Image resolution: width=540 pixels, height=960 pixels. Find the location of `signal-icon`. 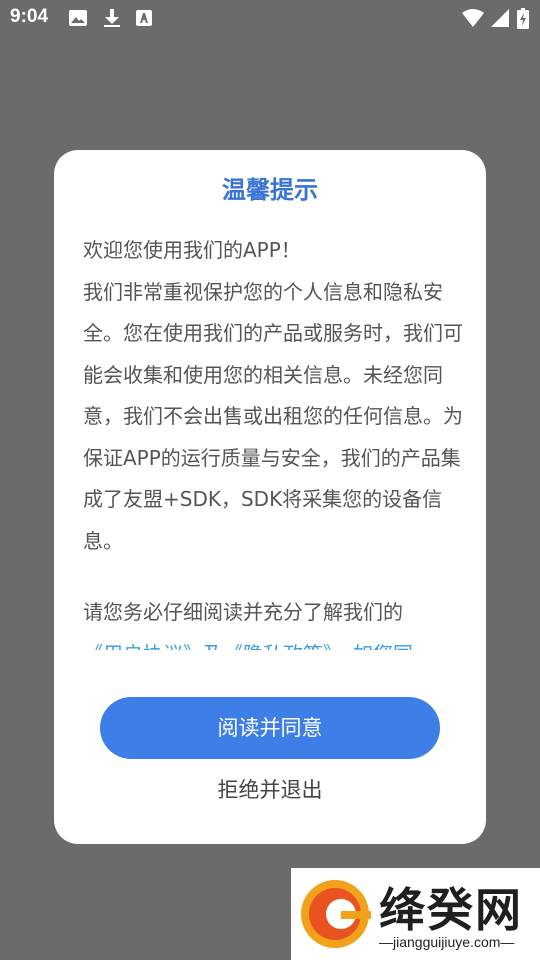

signal-icon is located at coordinates (500, 18).